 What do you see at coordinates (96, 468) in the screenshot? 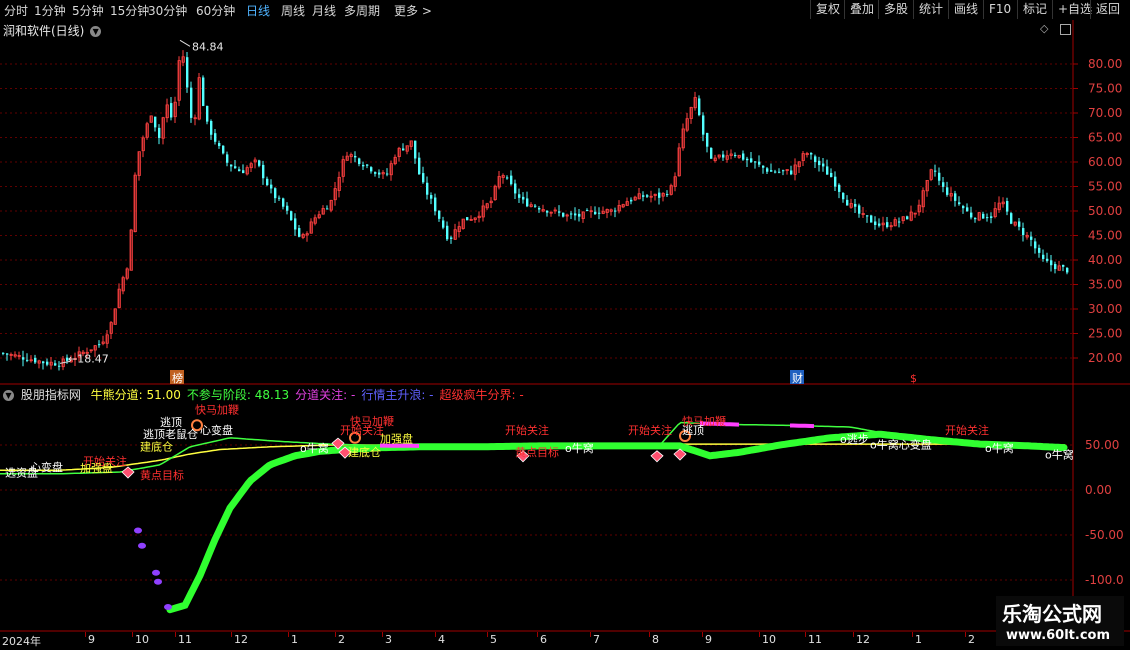
I see `signal-label-3: 加强盘` at bounding box center [96, 468].